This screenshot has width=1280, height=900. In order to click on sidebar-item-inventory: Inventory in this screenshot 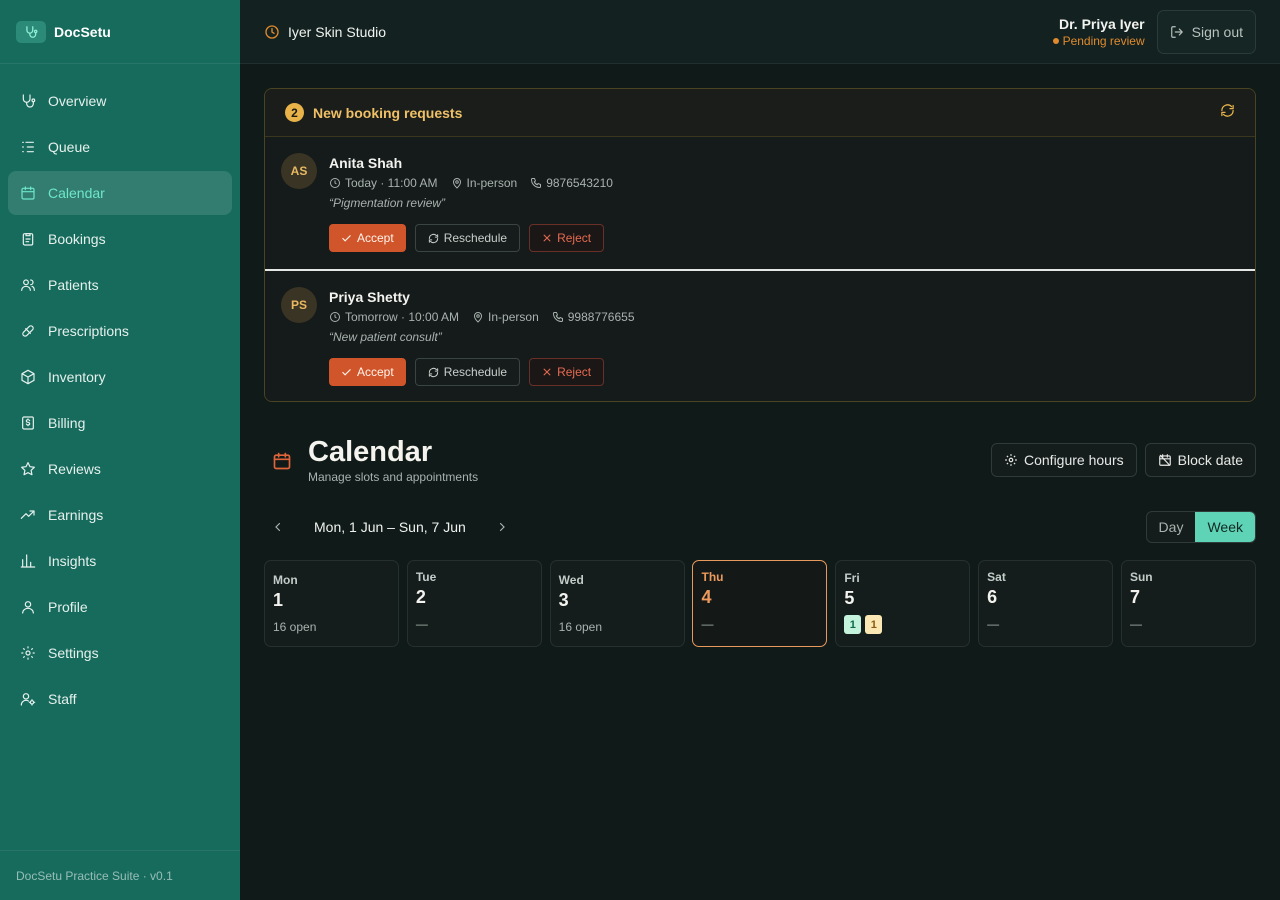, I will do `click(120, 377)`.